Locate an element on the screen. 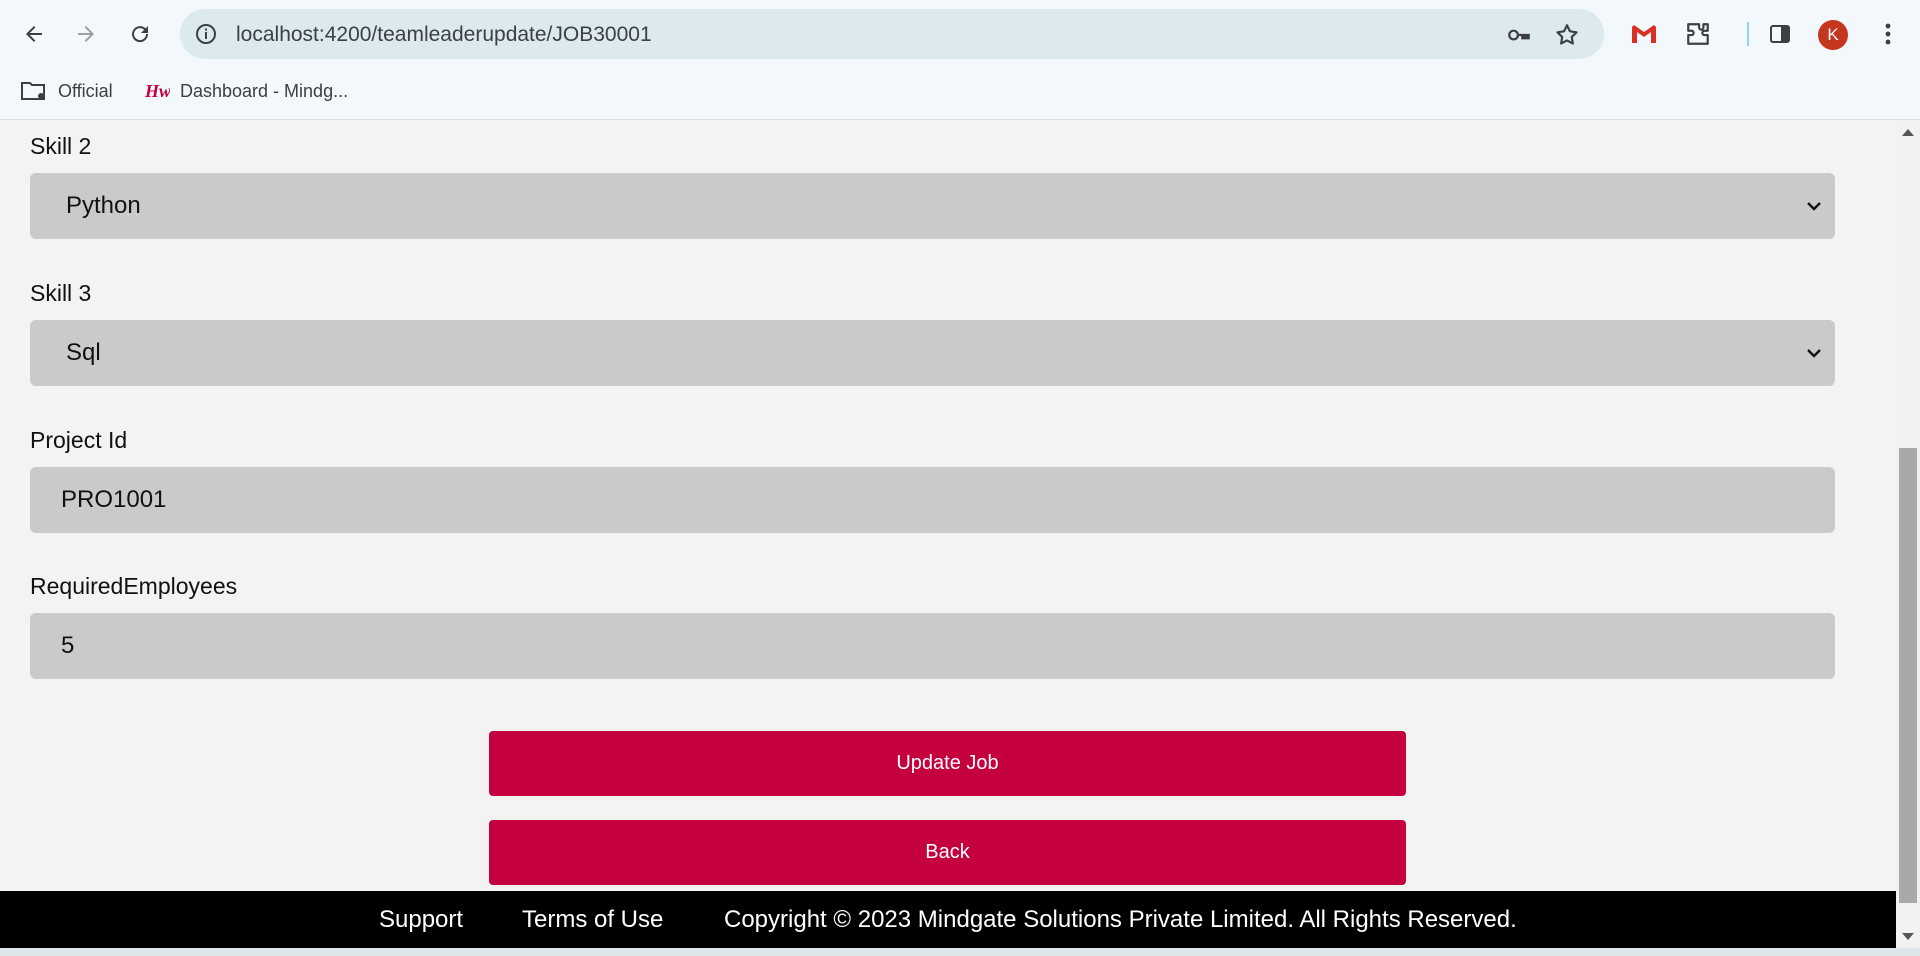 The height and width of the screenshot is (956, 1920). support-link: Support is located at coordinates (421, 920).